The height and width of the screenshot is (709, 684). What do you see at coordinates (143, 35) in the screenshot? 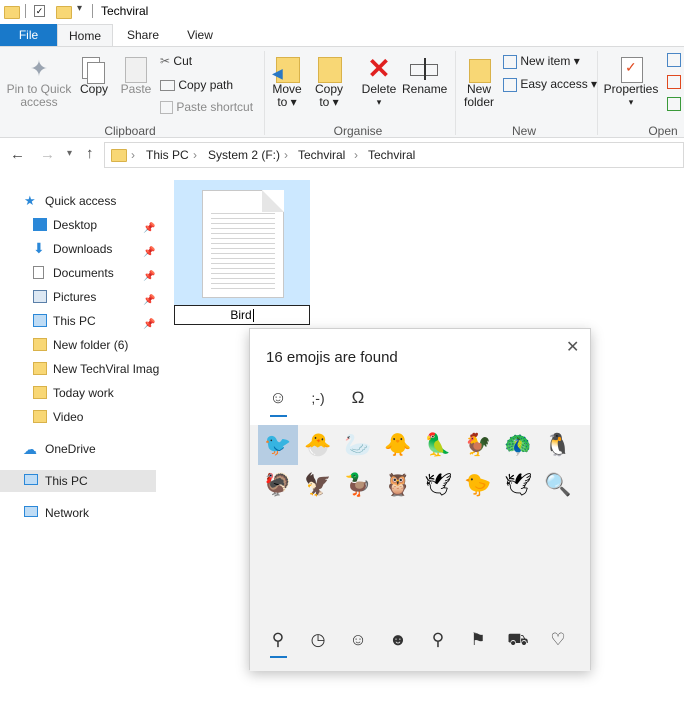
I see `tab-share: Share` at bounding box center [143, 35].